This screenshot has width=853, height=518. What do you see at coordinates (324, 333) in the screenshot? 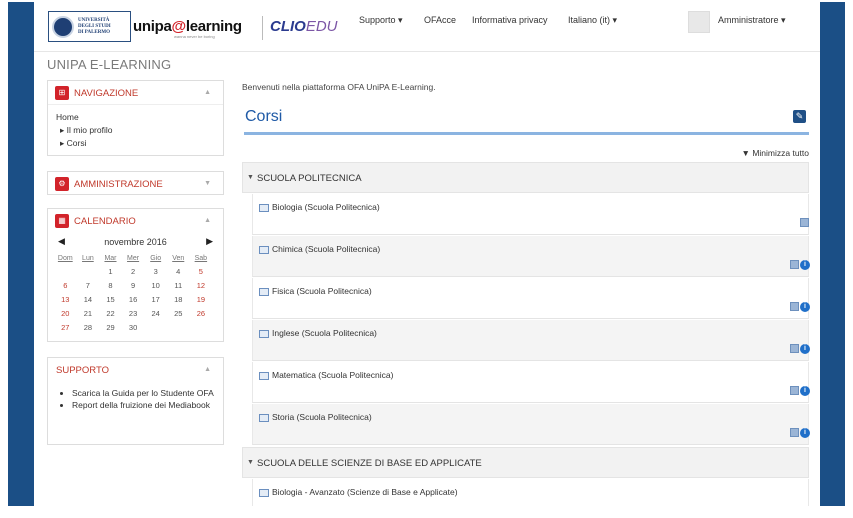
I see `course-link: Inglese (Scuola Politecnica)` at bounding box center [324, 333].